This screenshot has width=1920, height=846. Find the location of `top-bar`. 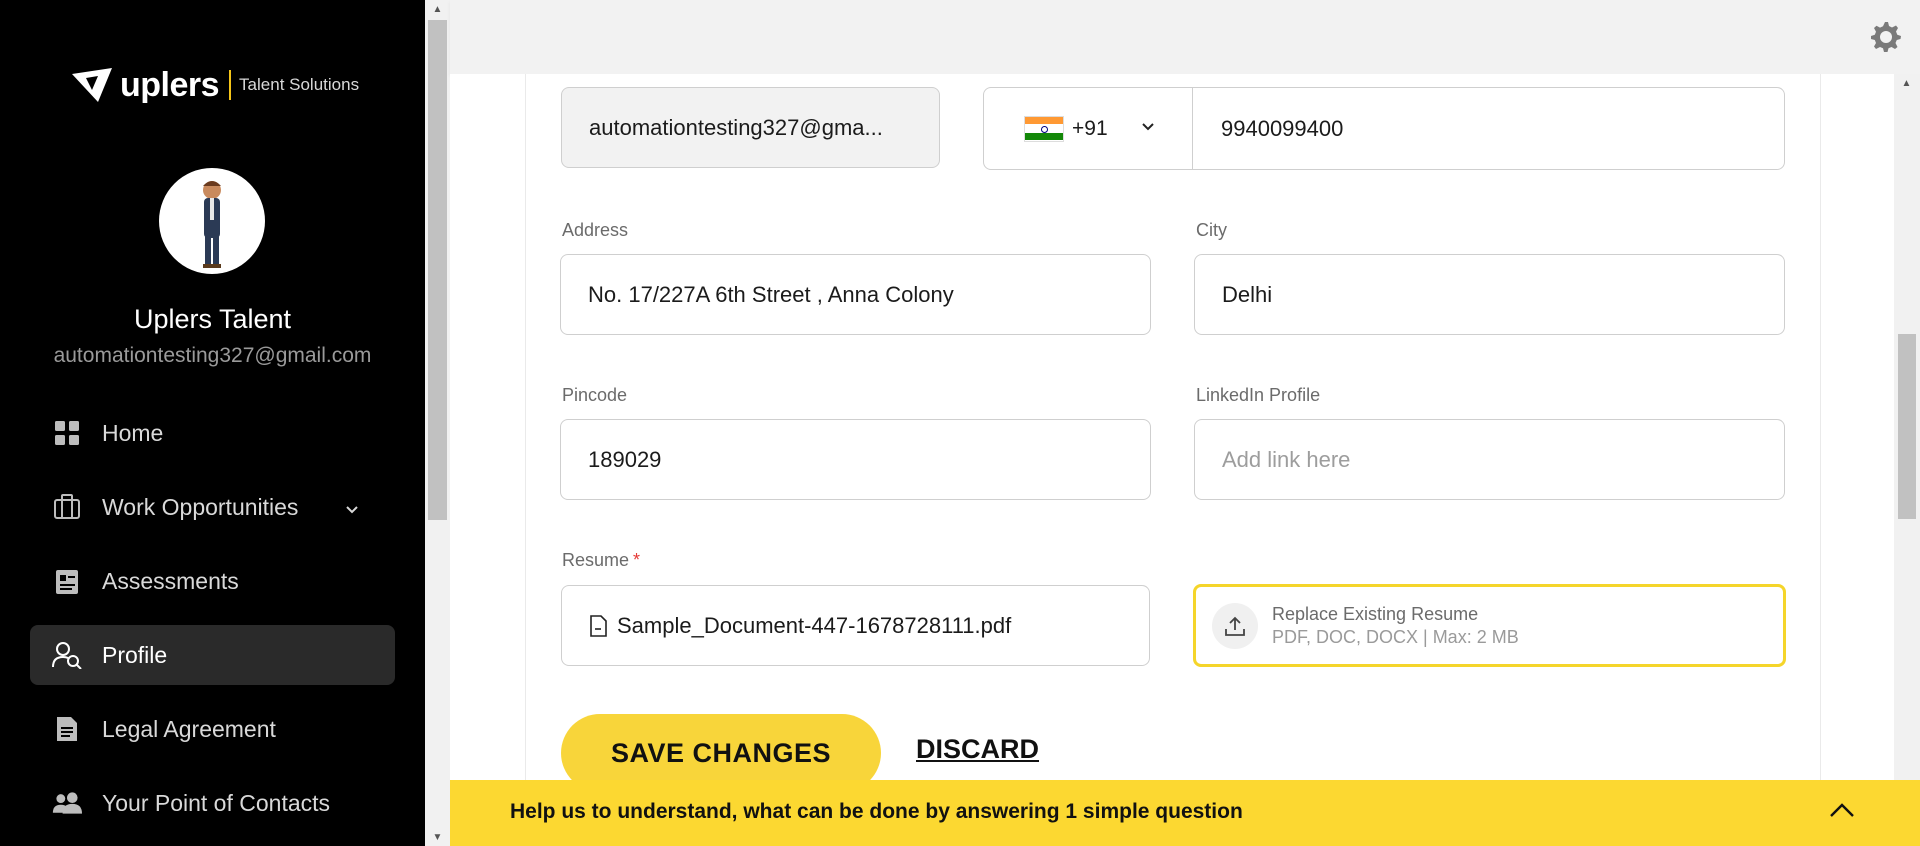

top-bar is located at coordinates (1185, 37).